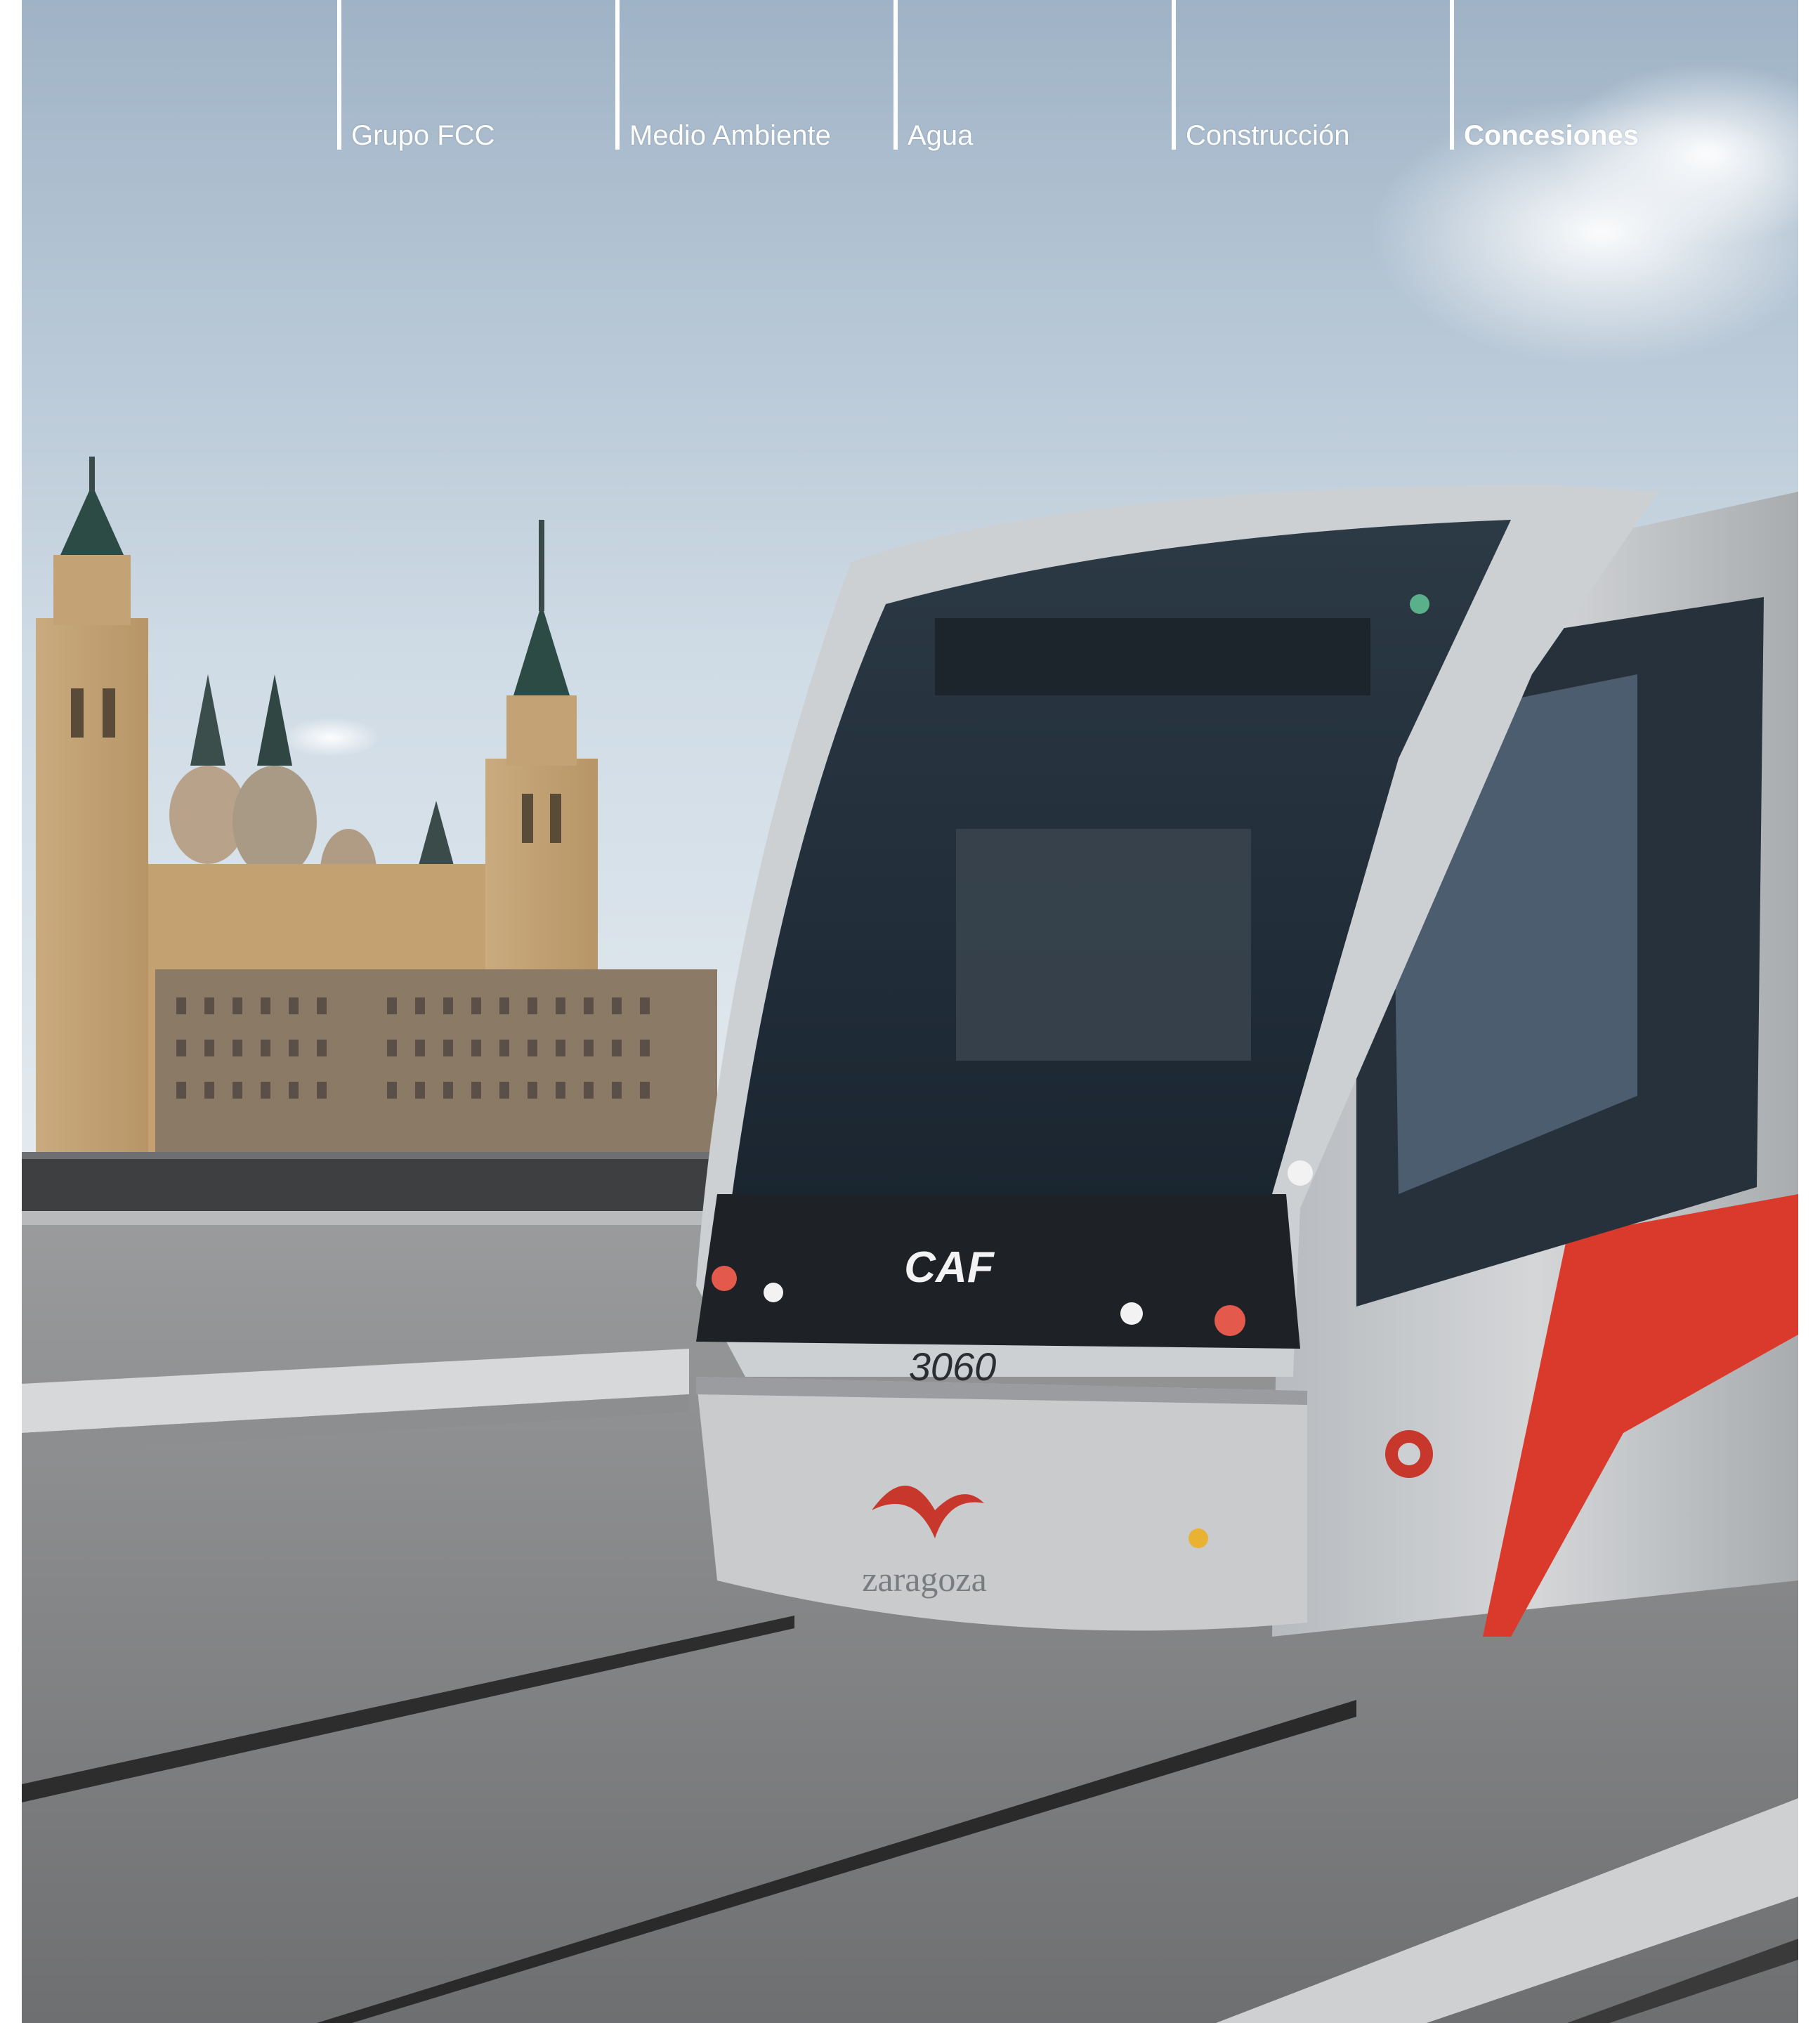  Describe the element at coordinates (933, 75) in the screenshot. I see `nav-item-agua: Agua` at that location.